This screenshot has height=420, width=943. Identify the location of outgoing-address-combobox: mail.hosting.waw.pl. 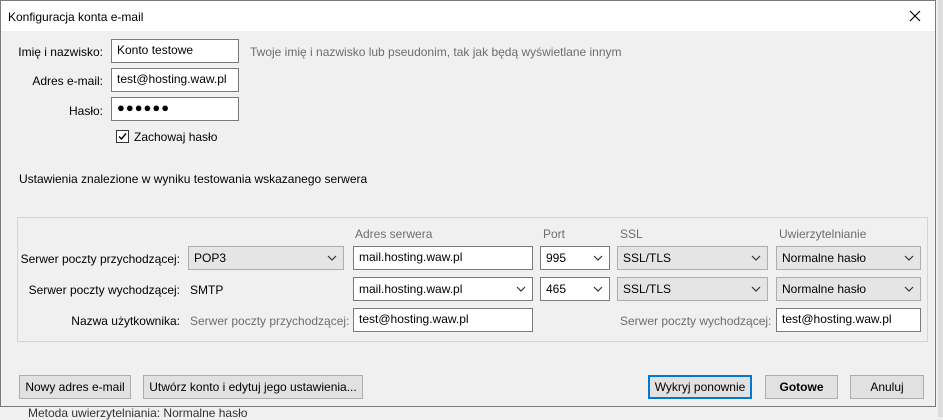
(443, 289).